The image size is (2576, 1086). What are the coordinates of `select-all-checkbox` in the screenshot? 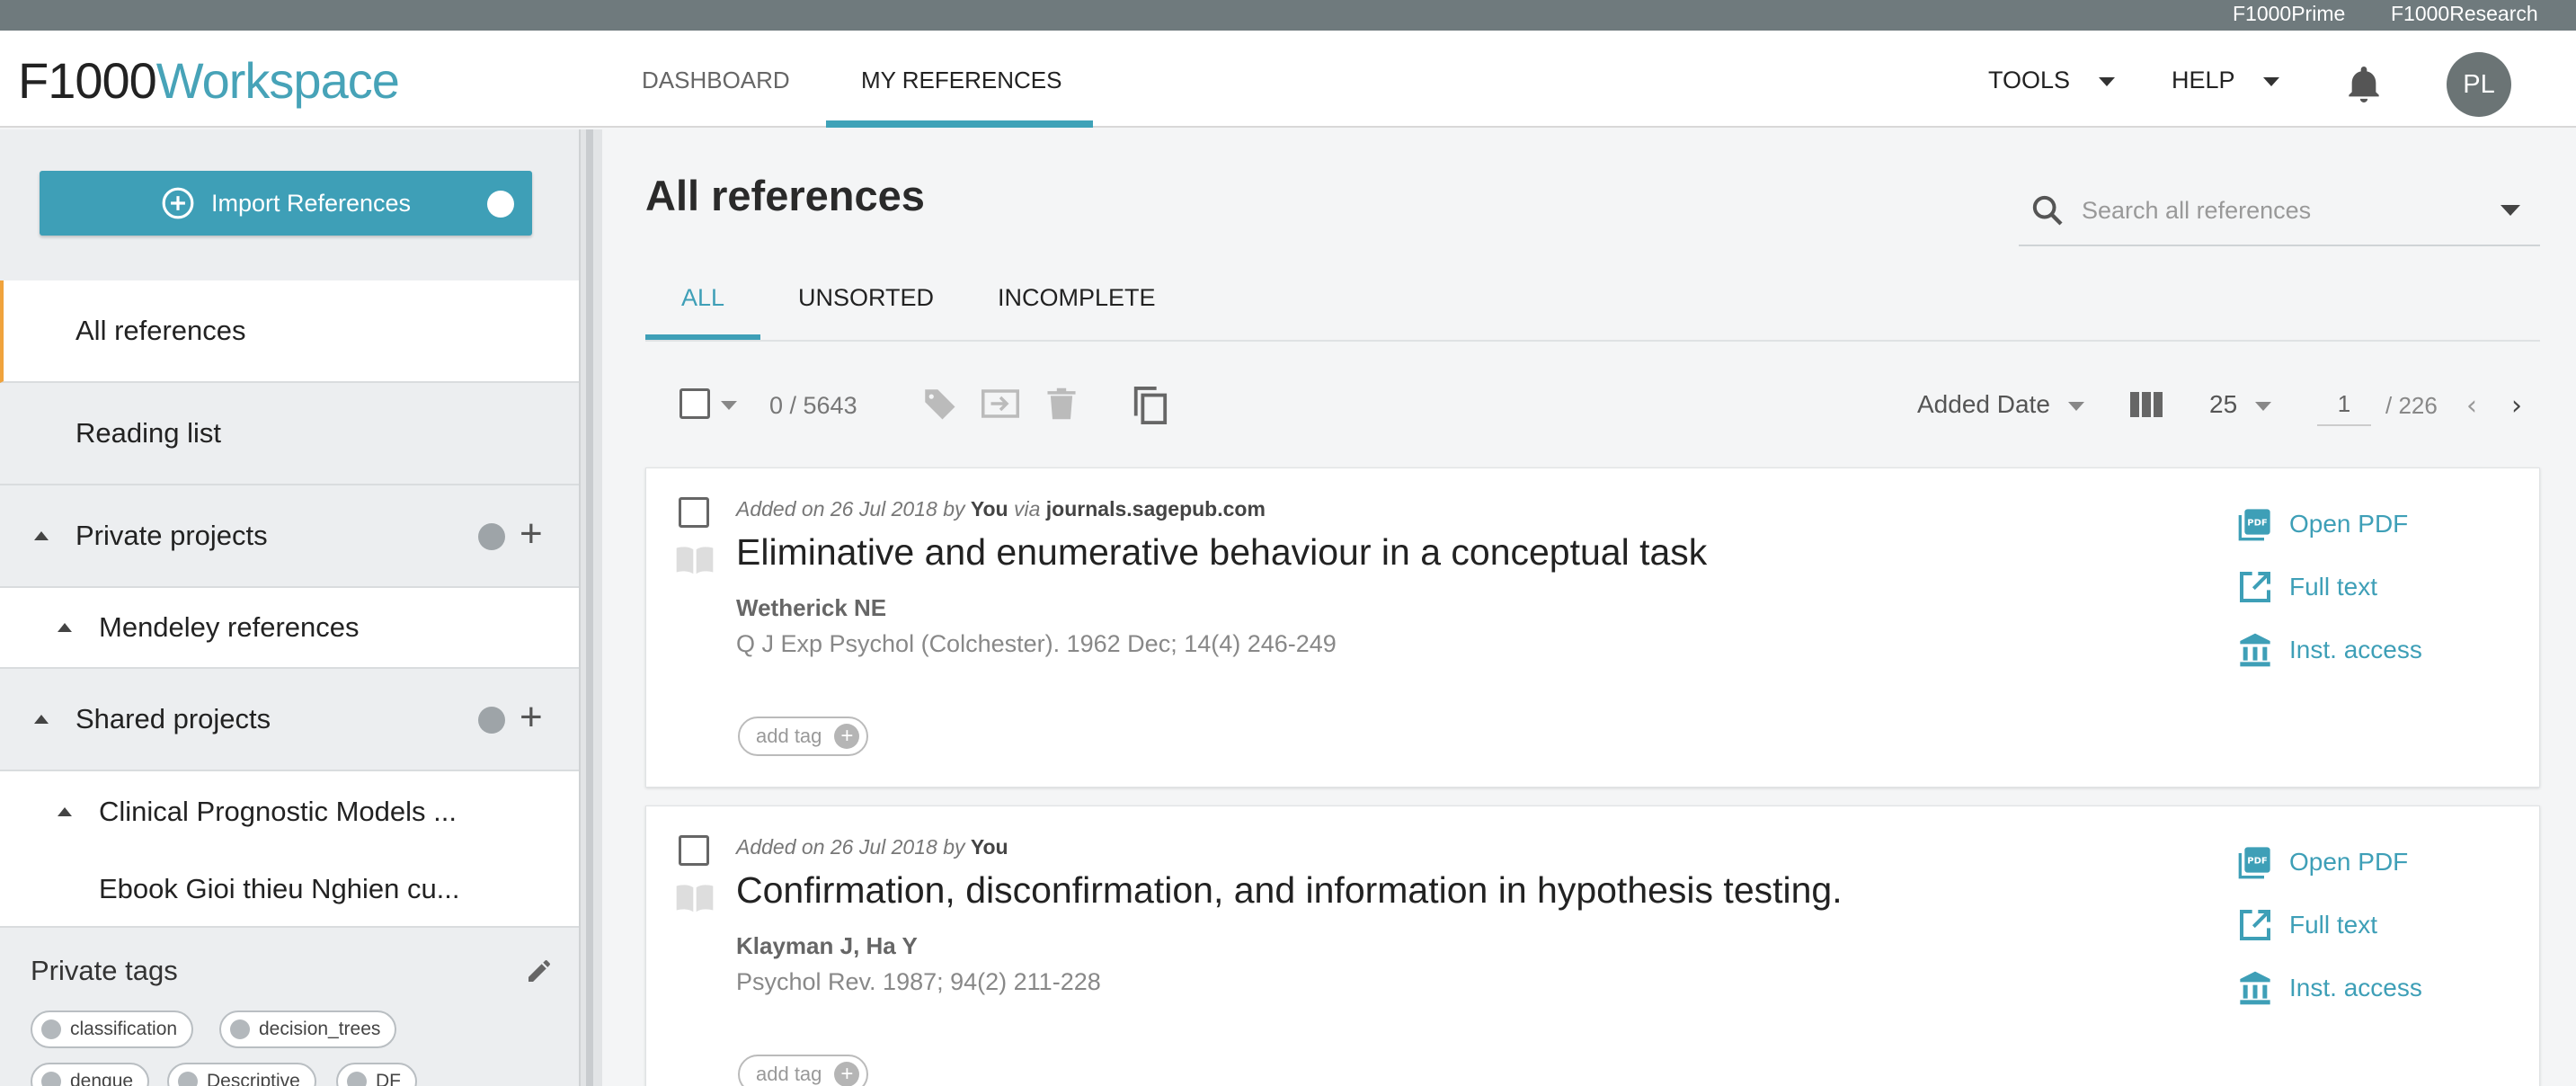 It's located at (695, 403).